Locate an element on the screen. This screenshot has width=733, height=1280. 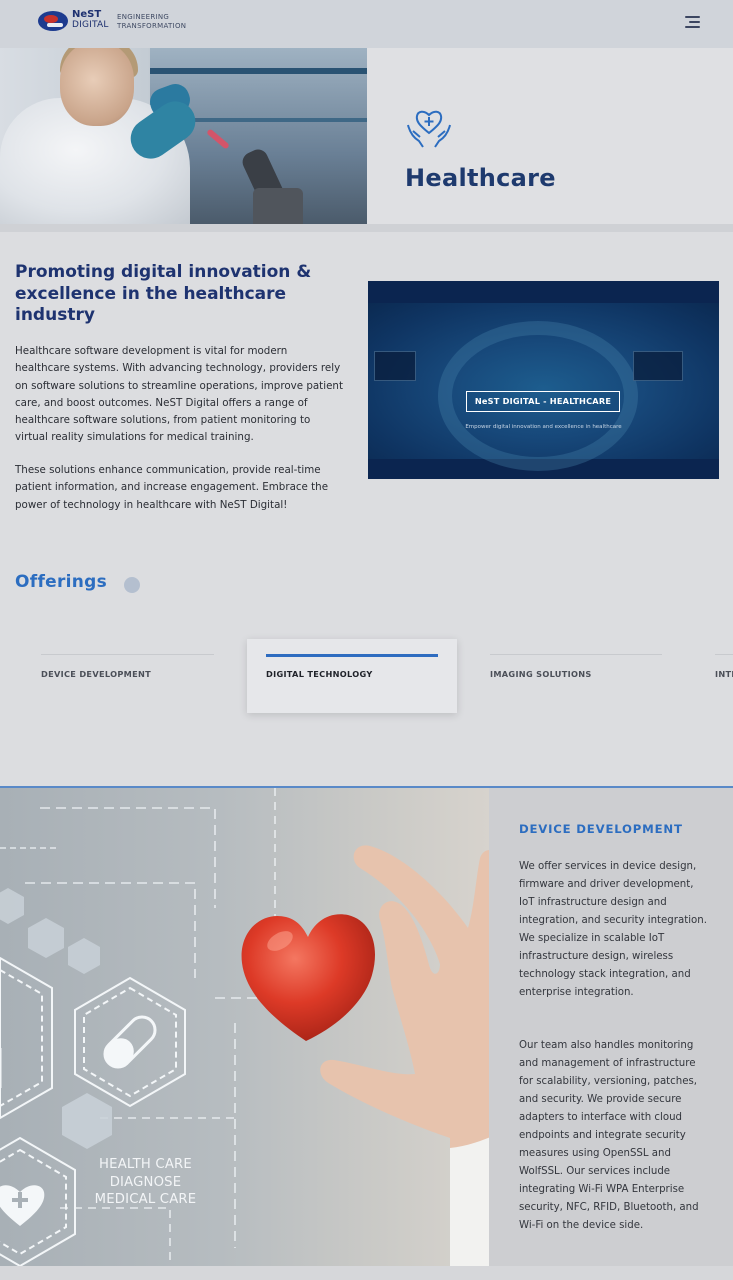
section-divider is located at coordinates (366, 228).